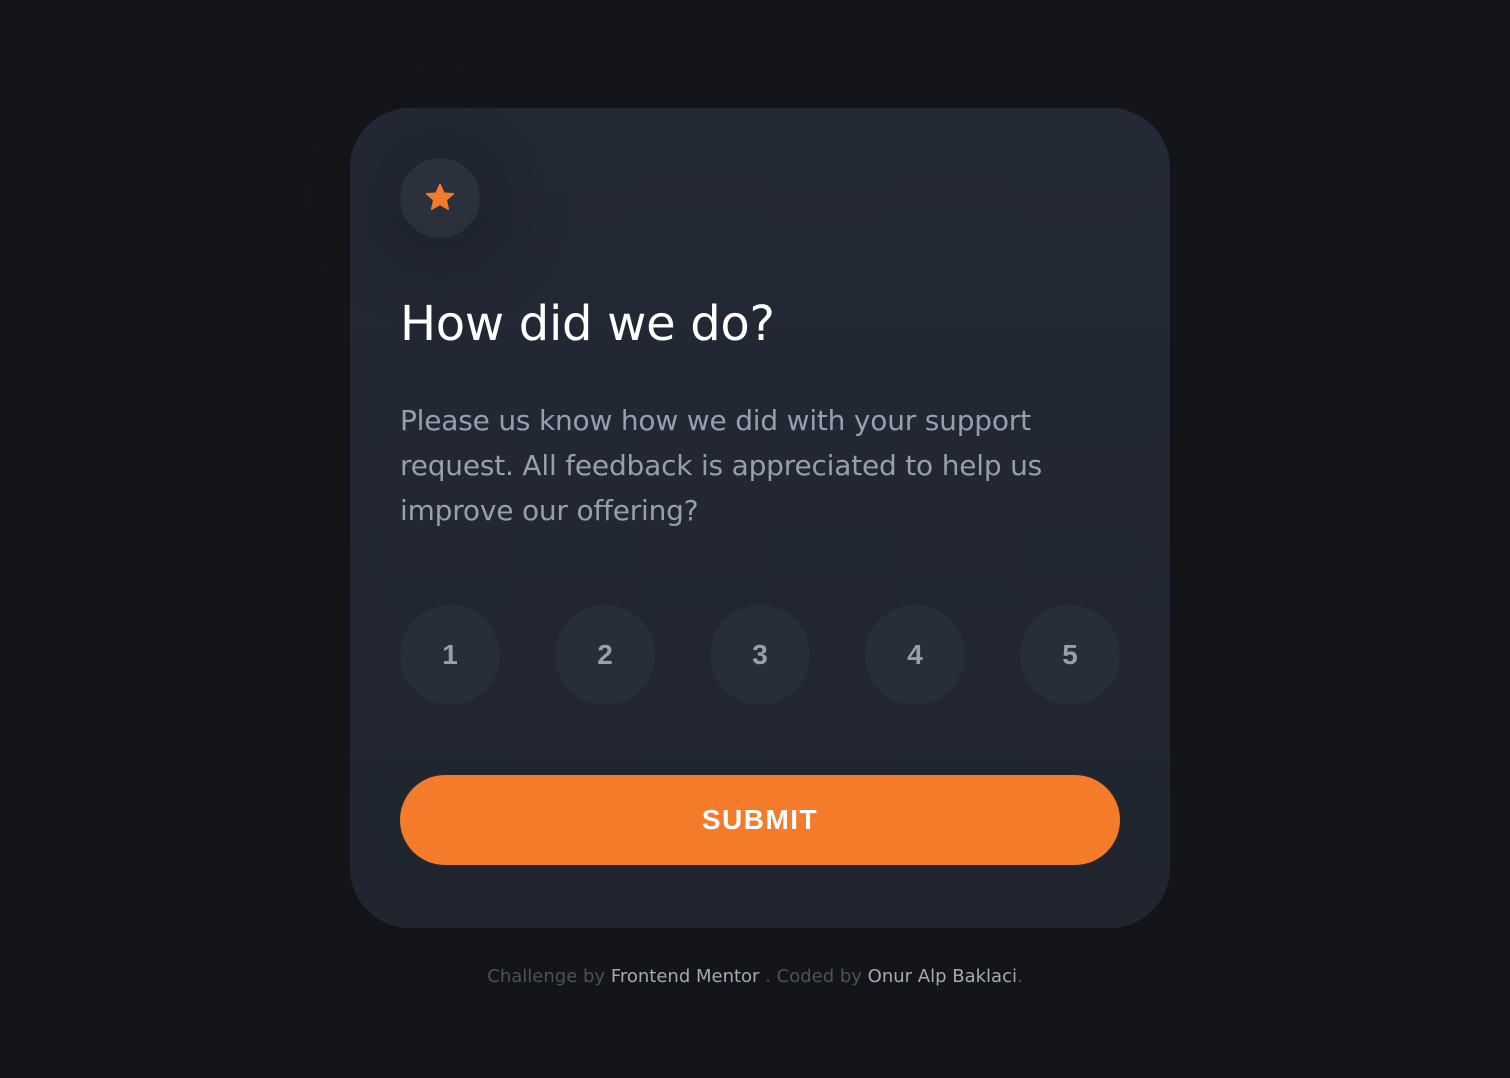 Image resolution: width=1510 pixels, height=1078 pixels. I want to click on attribution-middle: . Coded by, so click(813, 976).